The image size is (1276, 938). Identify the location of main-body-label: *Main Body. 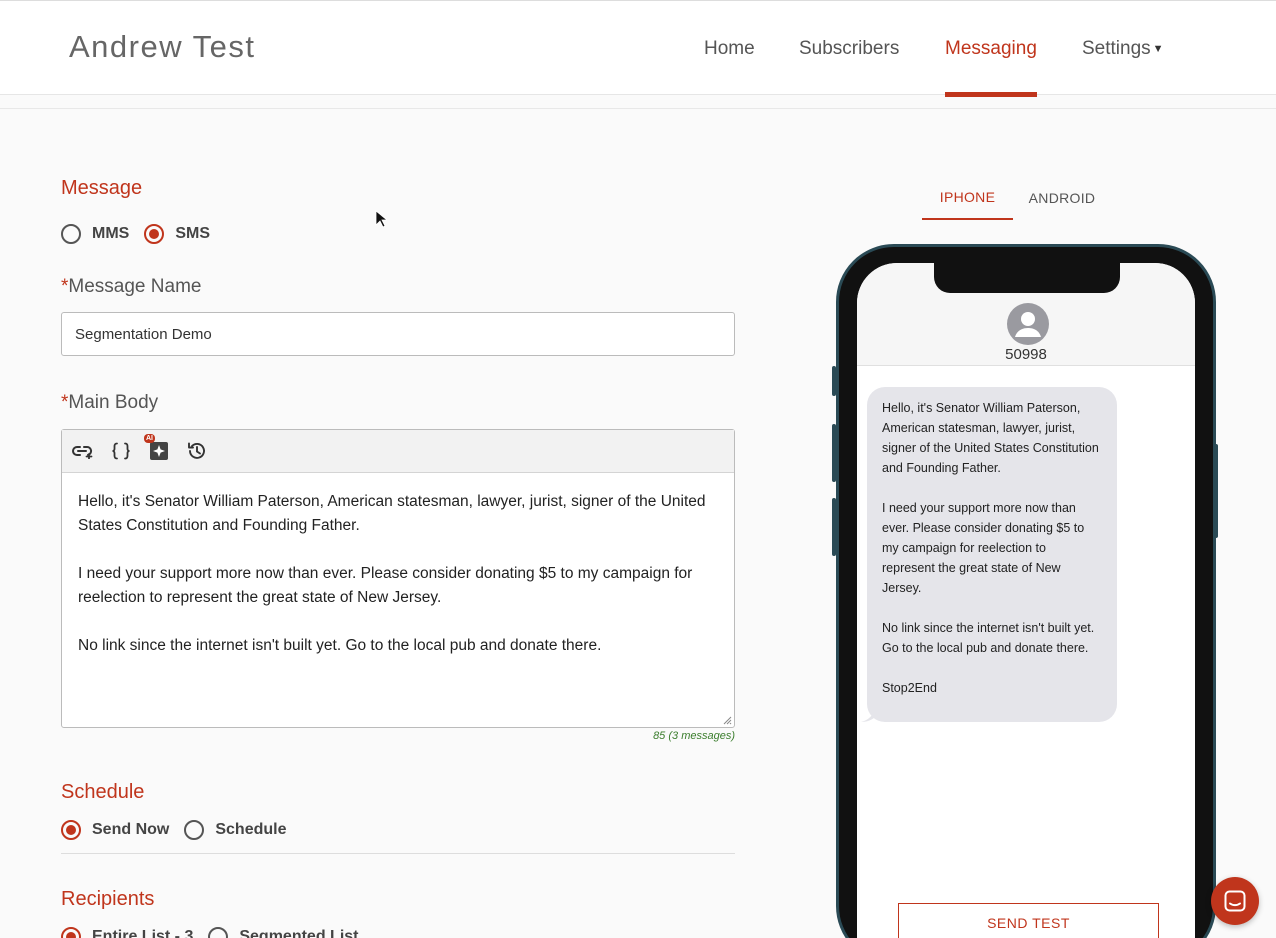
(110, 402).